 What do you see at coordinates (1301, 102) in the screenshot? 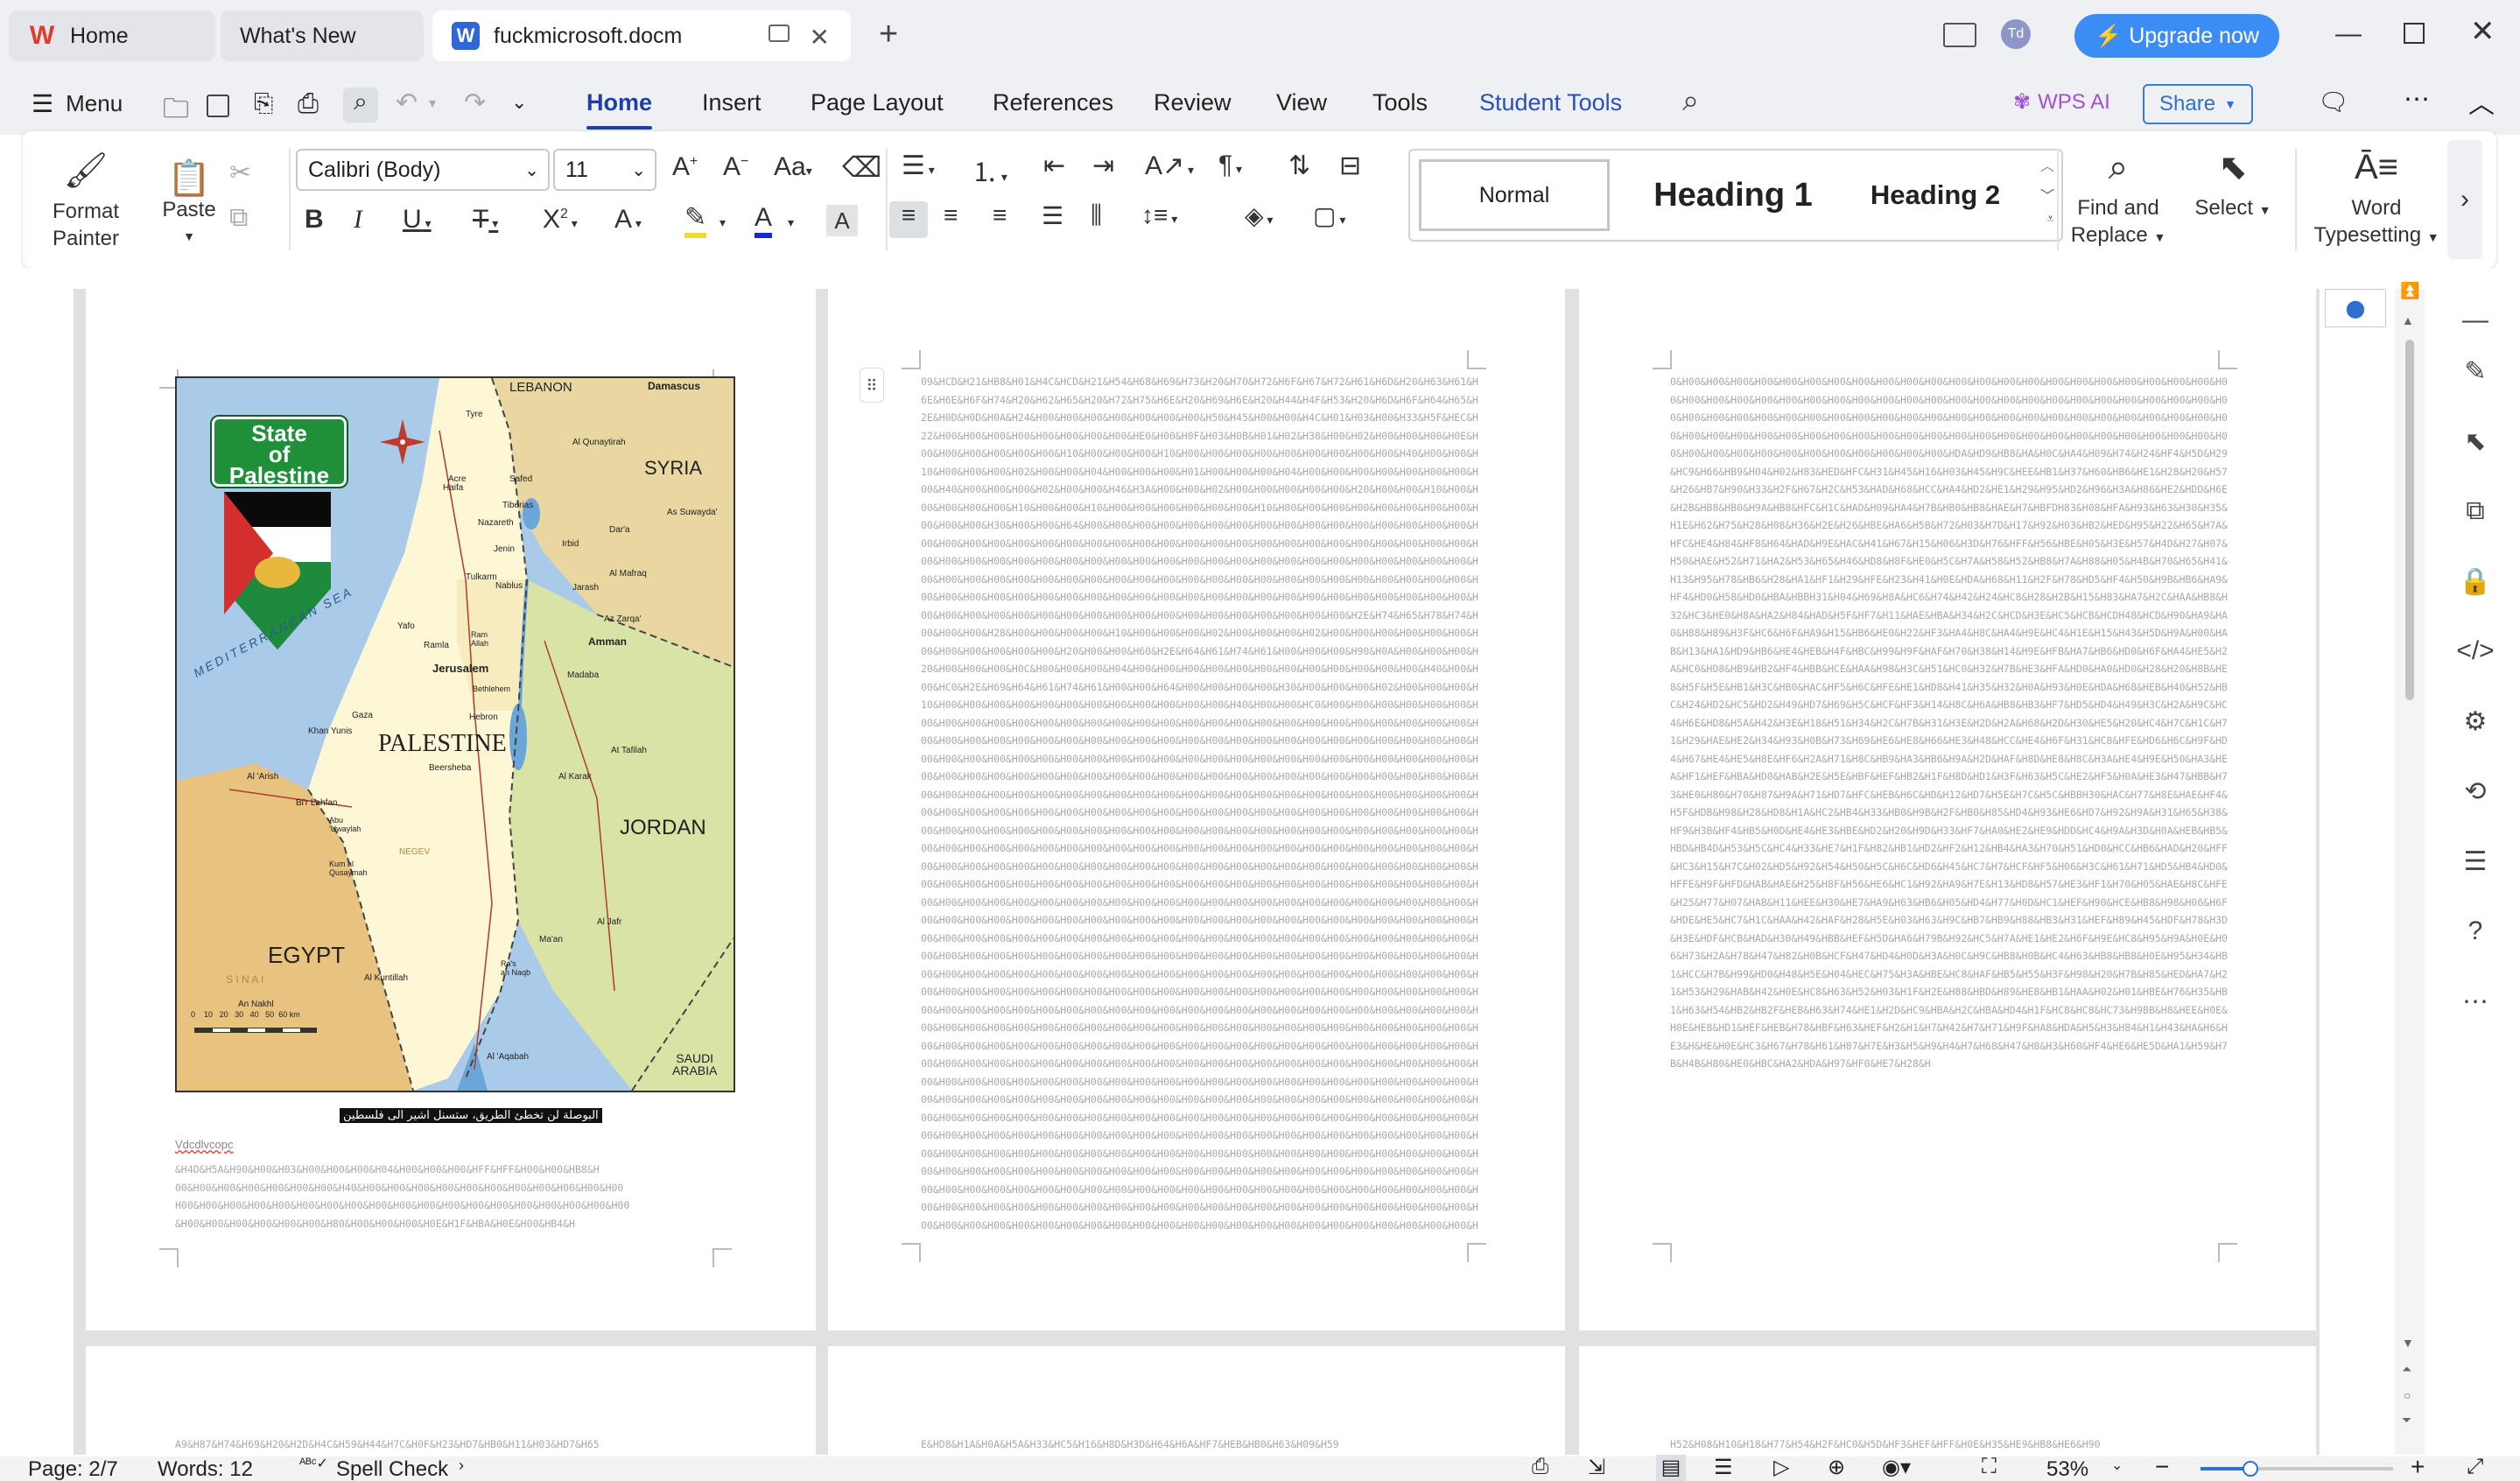
I see `ribbon-tab-view: View` at bounding box center [1301, 102].